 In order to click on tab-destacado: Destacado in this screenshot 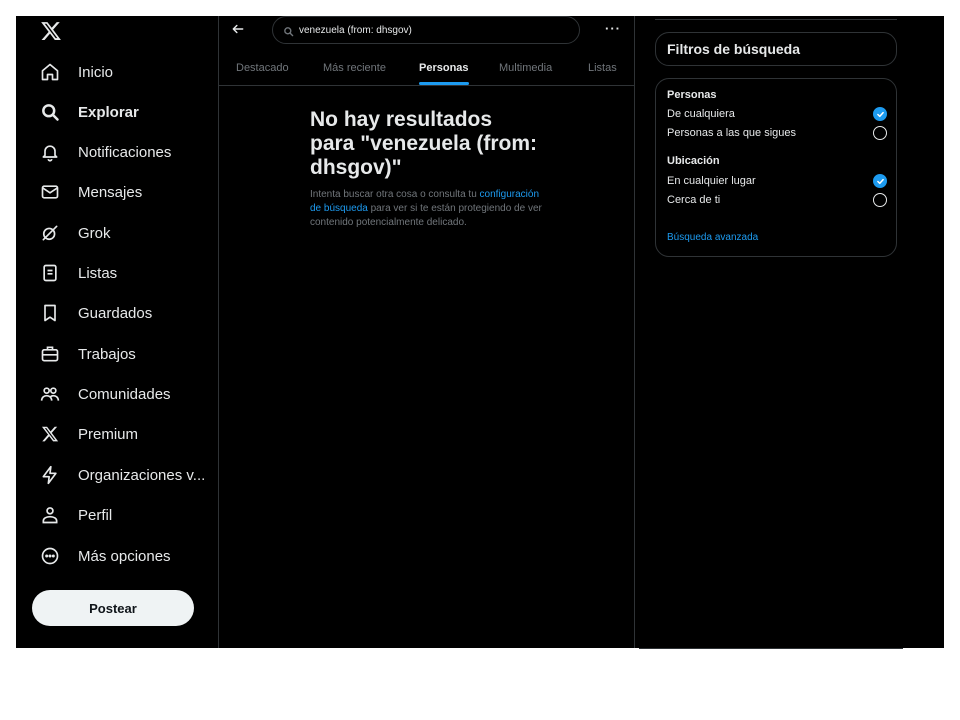, I will do `click(262, 67)`.